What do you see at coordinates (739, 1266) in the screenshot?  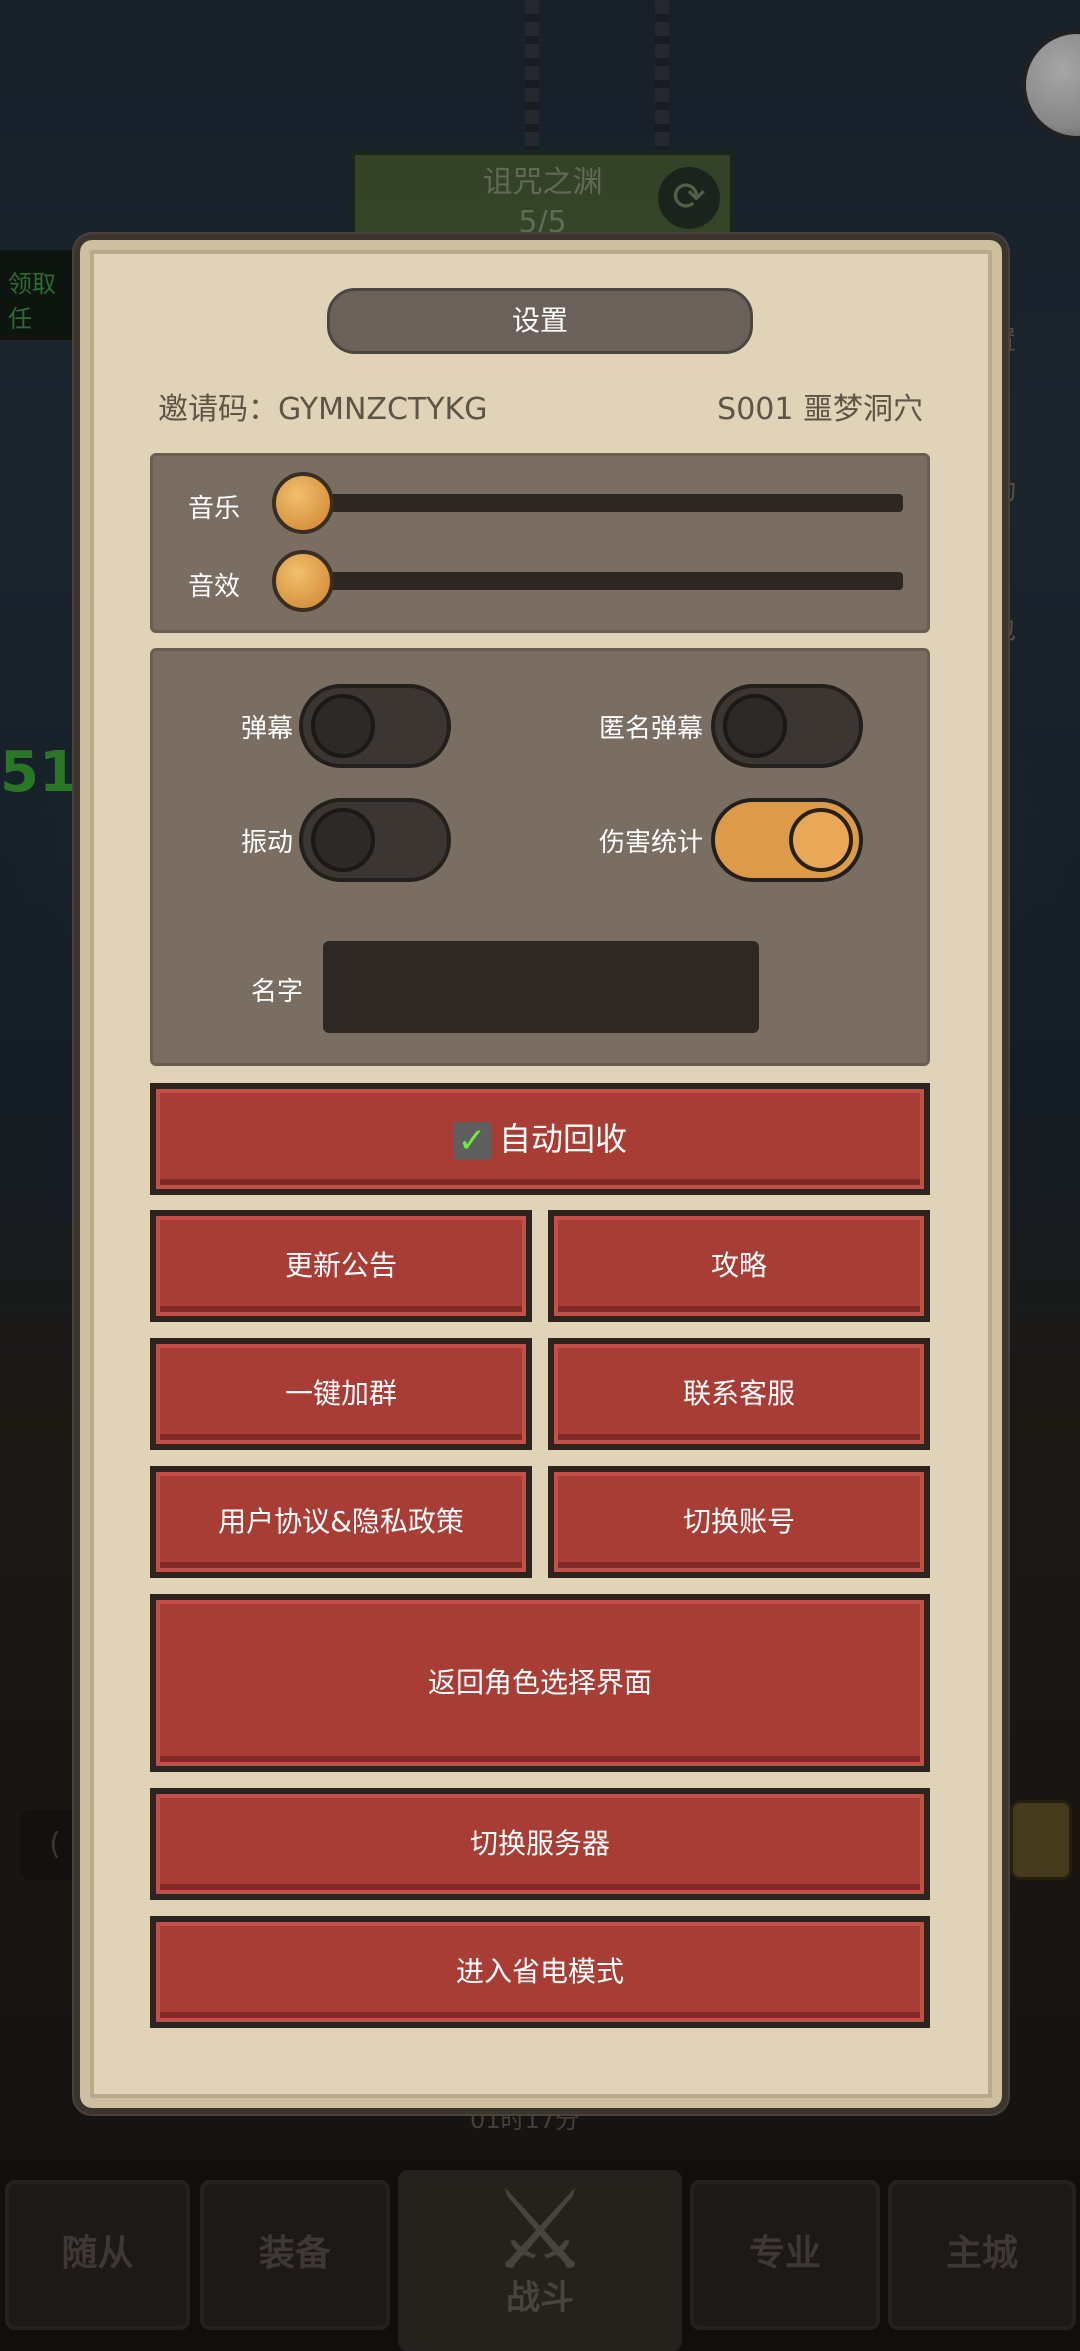 I see `guide-button: 攻略` at bounding box center [739, 1266].